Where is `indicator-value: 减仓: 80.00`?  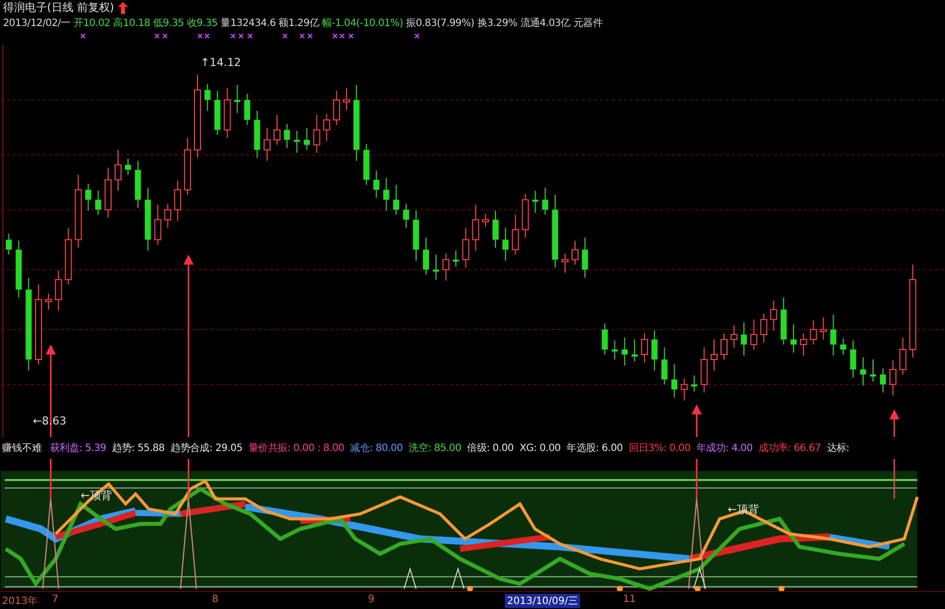 indicator-value: 减仓: 80.00 is located at coordinates (376, 449).